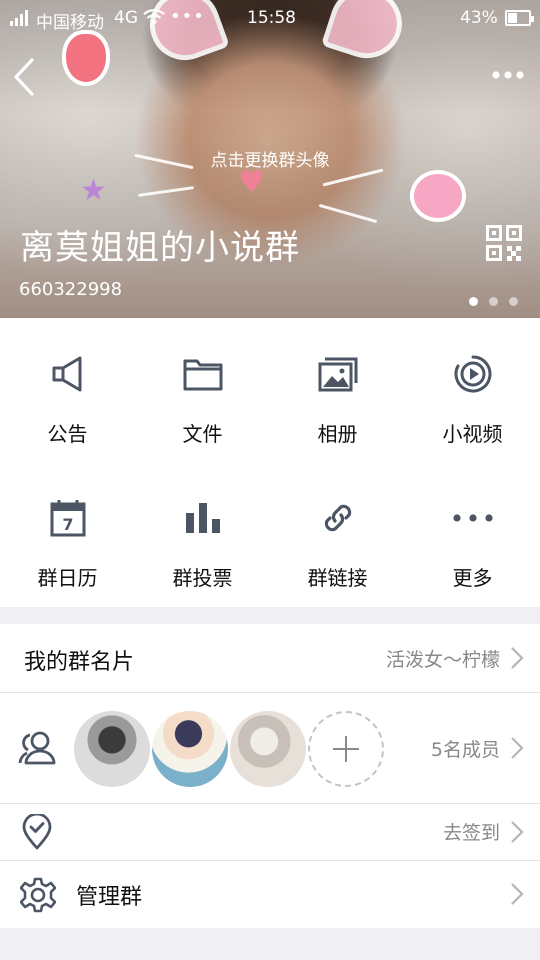 The width and height of the screenshot is (540, 960). I want to click on feature-announcement: 公告, so click(67, 390).